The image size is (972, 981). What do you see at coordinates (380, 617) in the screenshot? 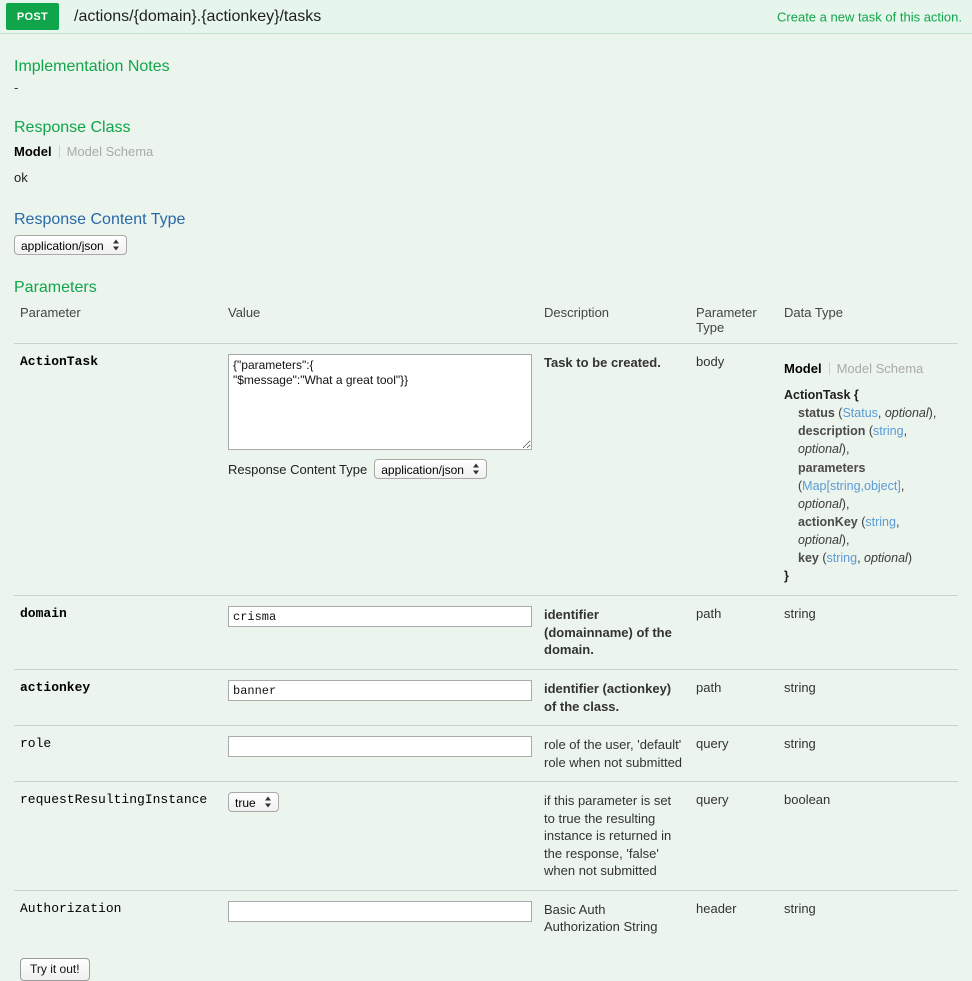
I see `domain-input` at bounding box center [380, 617].